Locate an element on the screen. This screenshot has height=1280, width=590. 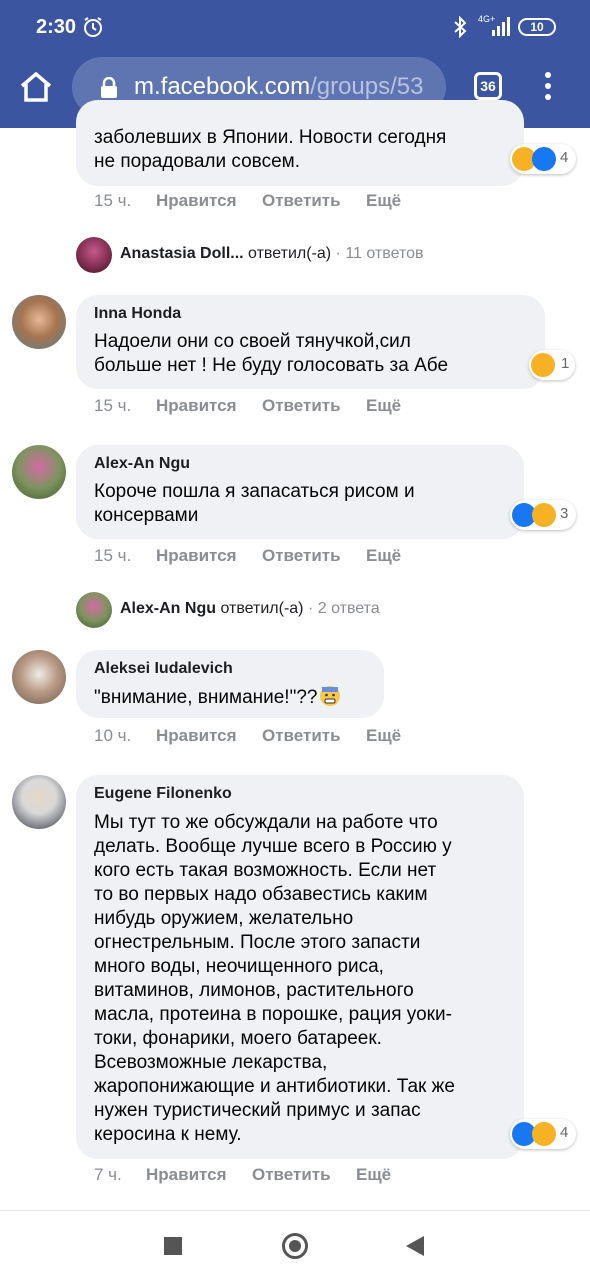
tab-switcher-button: 36 is located at coordinates (488, 86).